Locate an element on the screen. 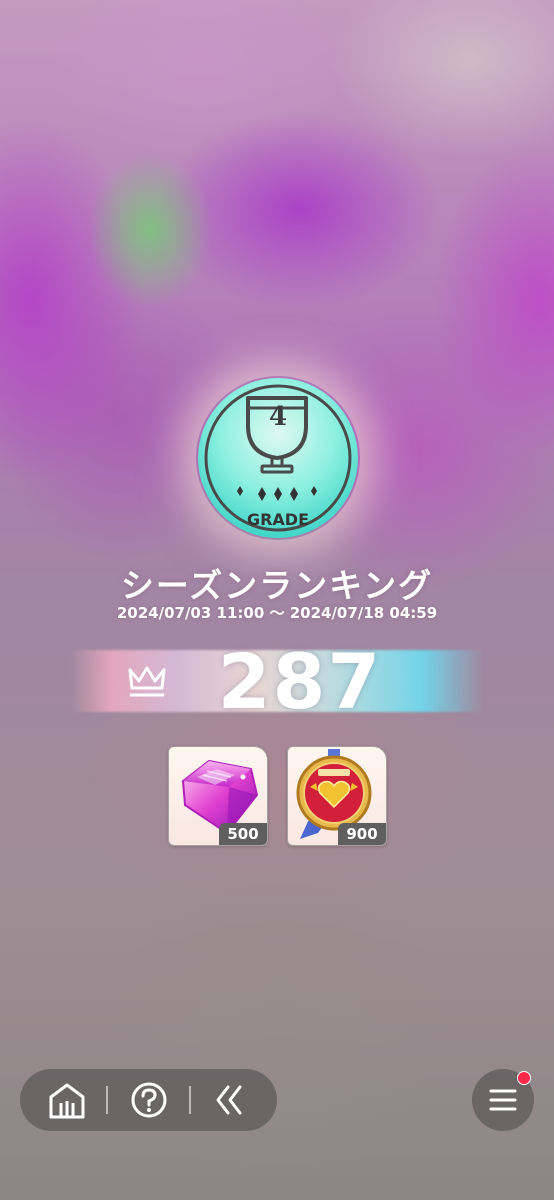 This screenshot has height=1200, width=554. reward-count: 900 is located at coordinates (362, 834).